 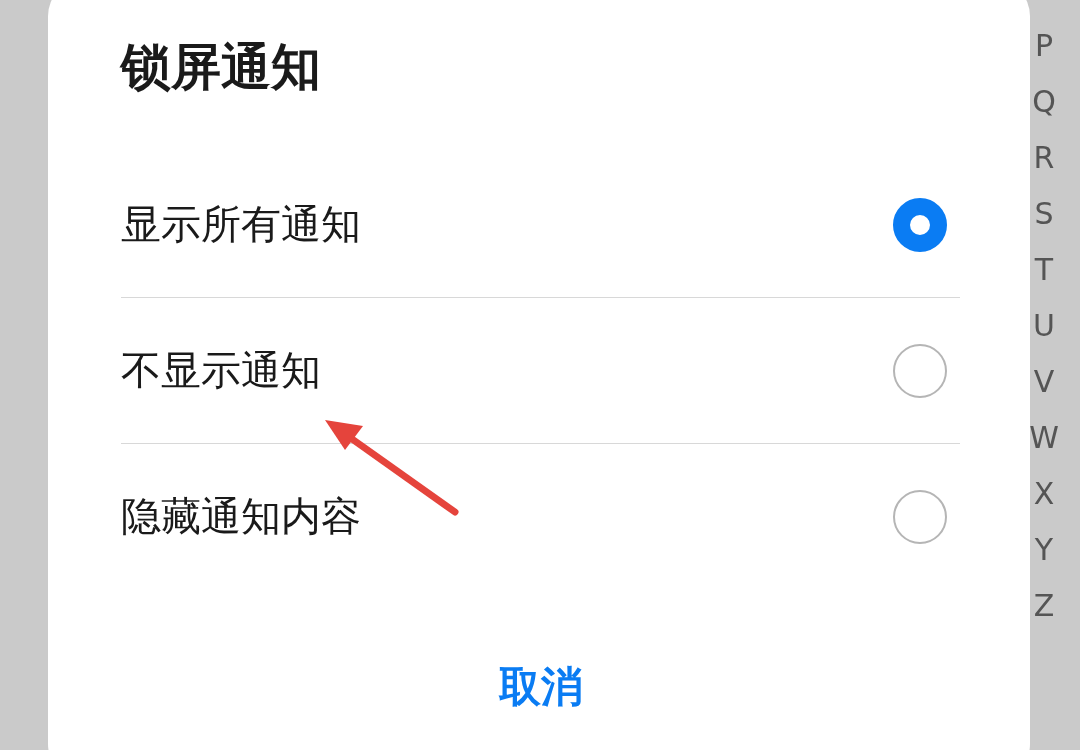 I want to click on index-letter: Y, so click(x=1044, y=550).